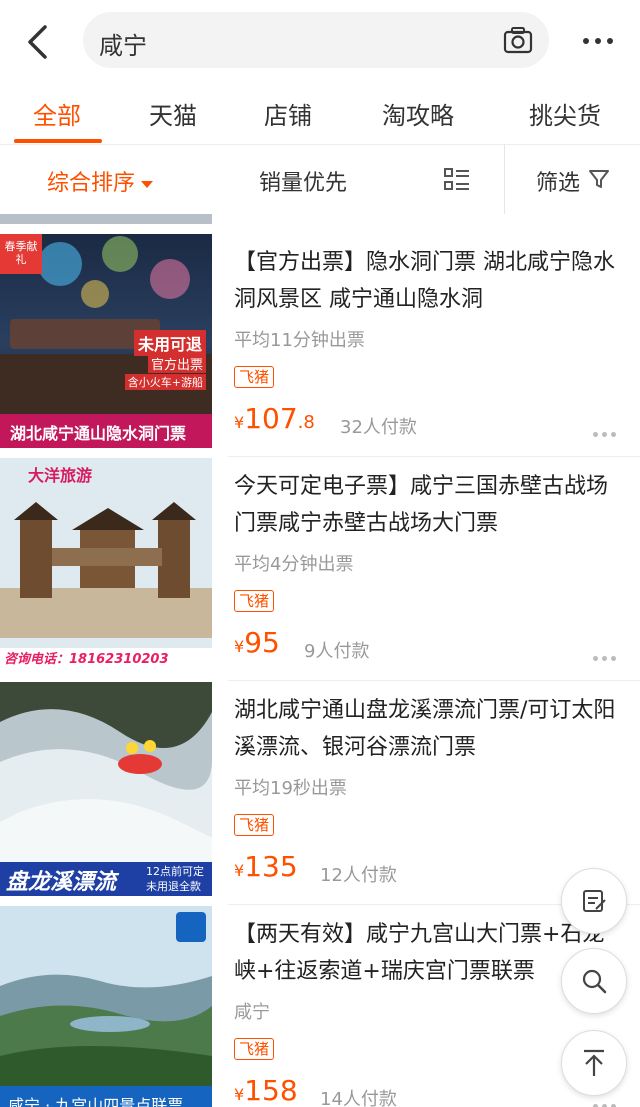  I want to click on price-integer: 135, so click(271, 866).